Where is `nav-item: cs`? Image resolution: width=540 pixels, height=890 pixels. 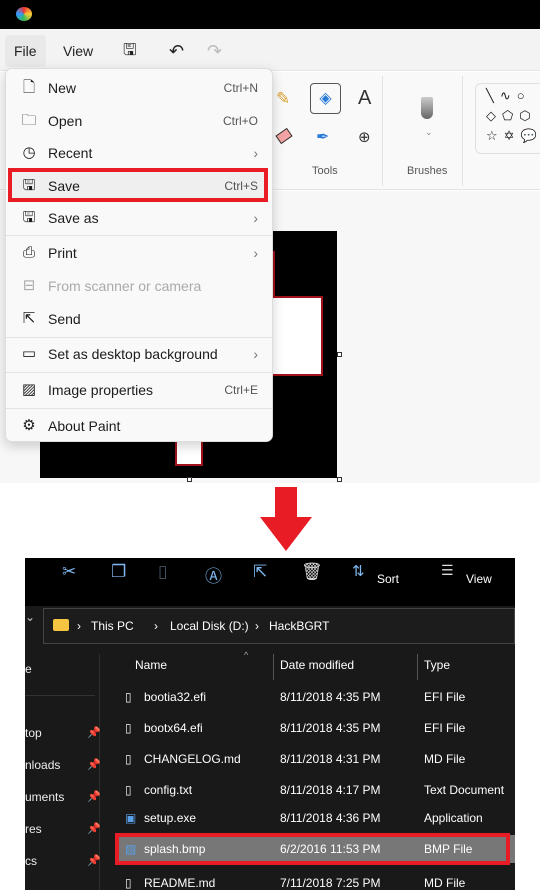
nav-item: cs is located at coordinates (31, 861).